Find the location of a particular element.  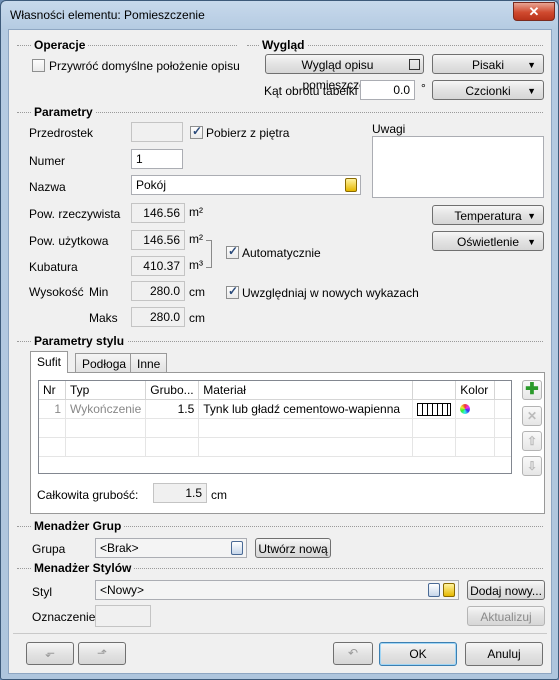

name-combobox: Pokój is located at coordinates (246, 185).